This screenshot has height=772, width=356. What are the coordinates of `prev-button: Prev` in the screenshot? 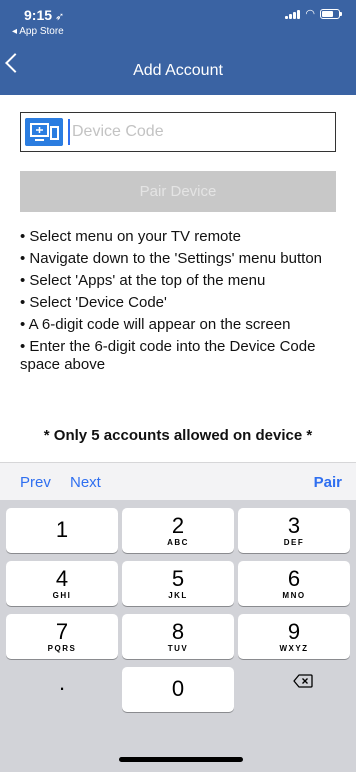 It's located at (35, 482).